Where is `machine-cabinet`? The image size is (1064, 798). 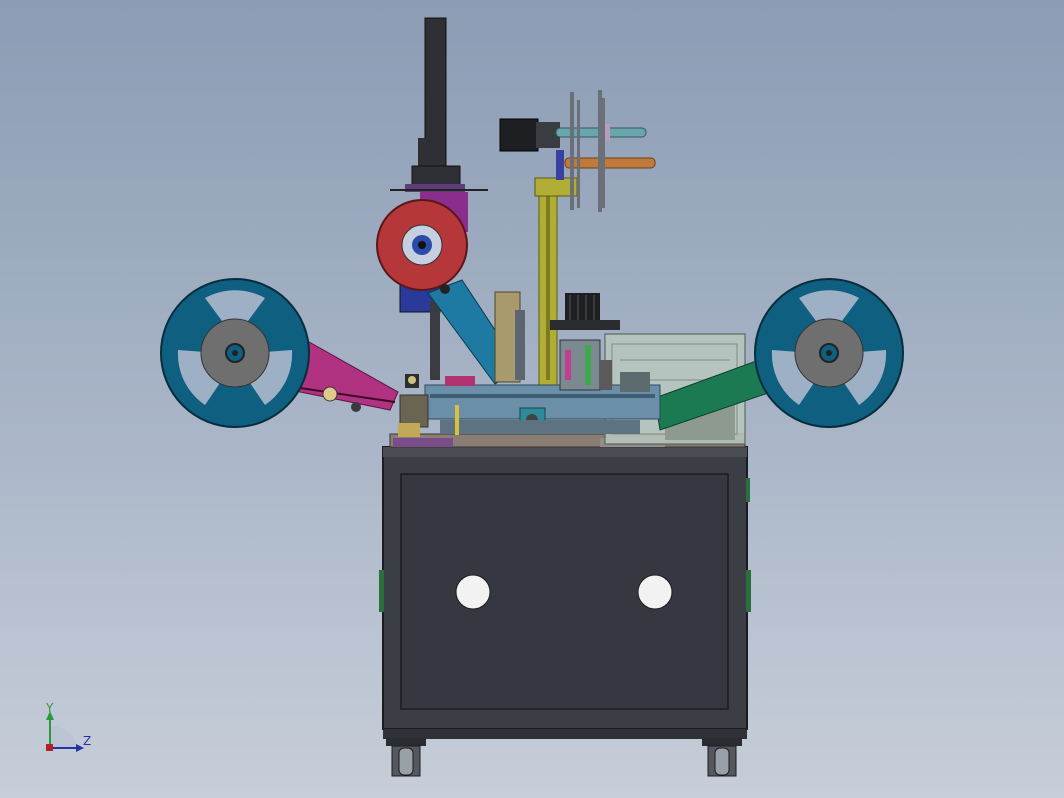 machine-cabinet is located at coordinates (565, 592).